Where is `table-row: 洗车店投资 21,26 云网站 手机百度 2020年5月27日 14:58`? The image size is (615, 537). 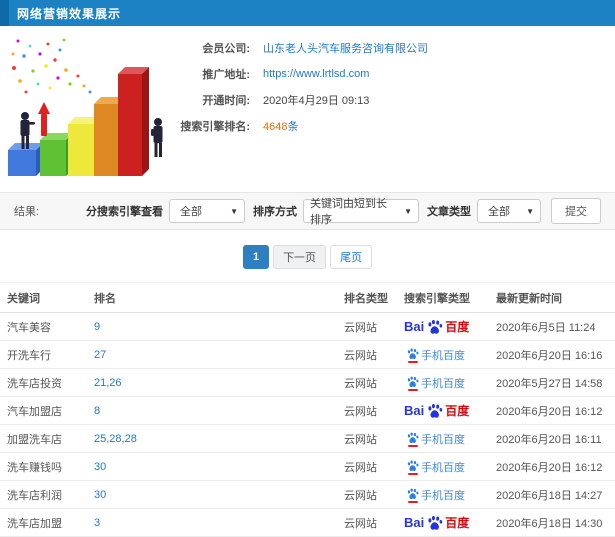
table-row: 洗车店投资 21,26 云网站 手机百度 2020年5月27日 14:58 is located at coordinates (307, 382).